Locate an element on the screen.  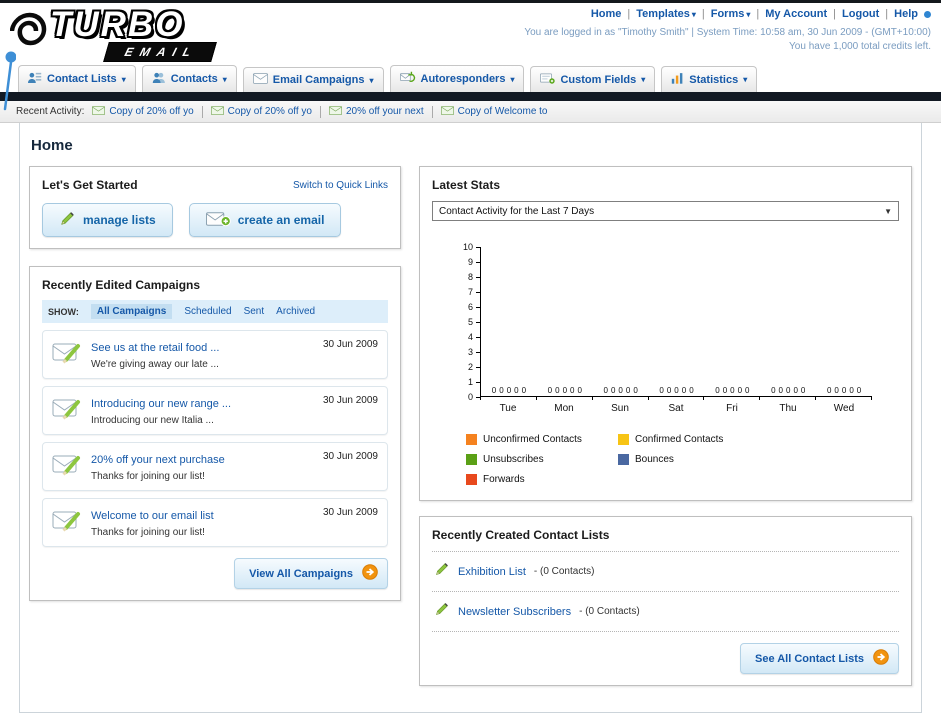
campaign-title-link: 20% off your next purchase is located at coordinates (158, 460).